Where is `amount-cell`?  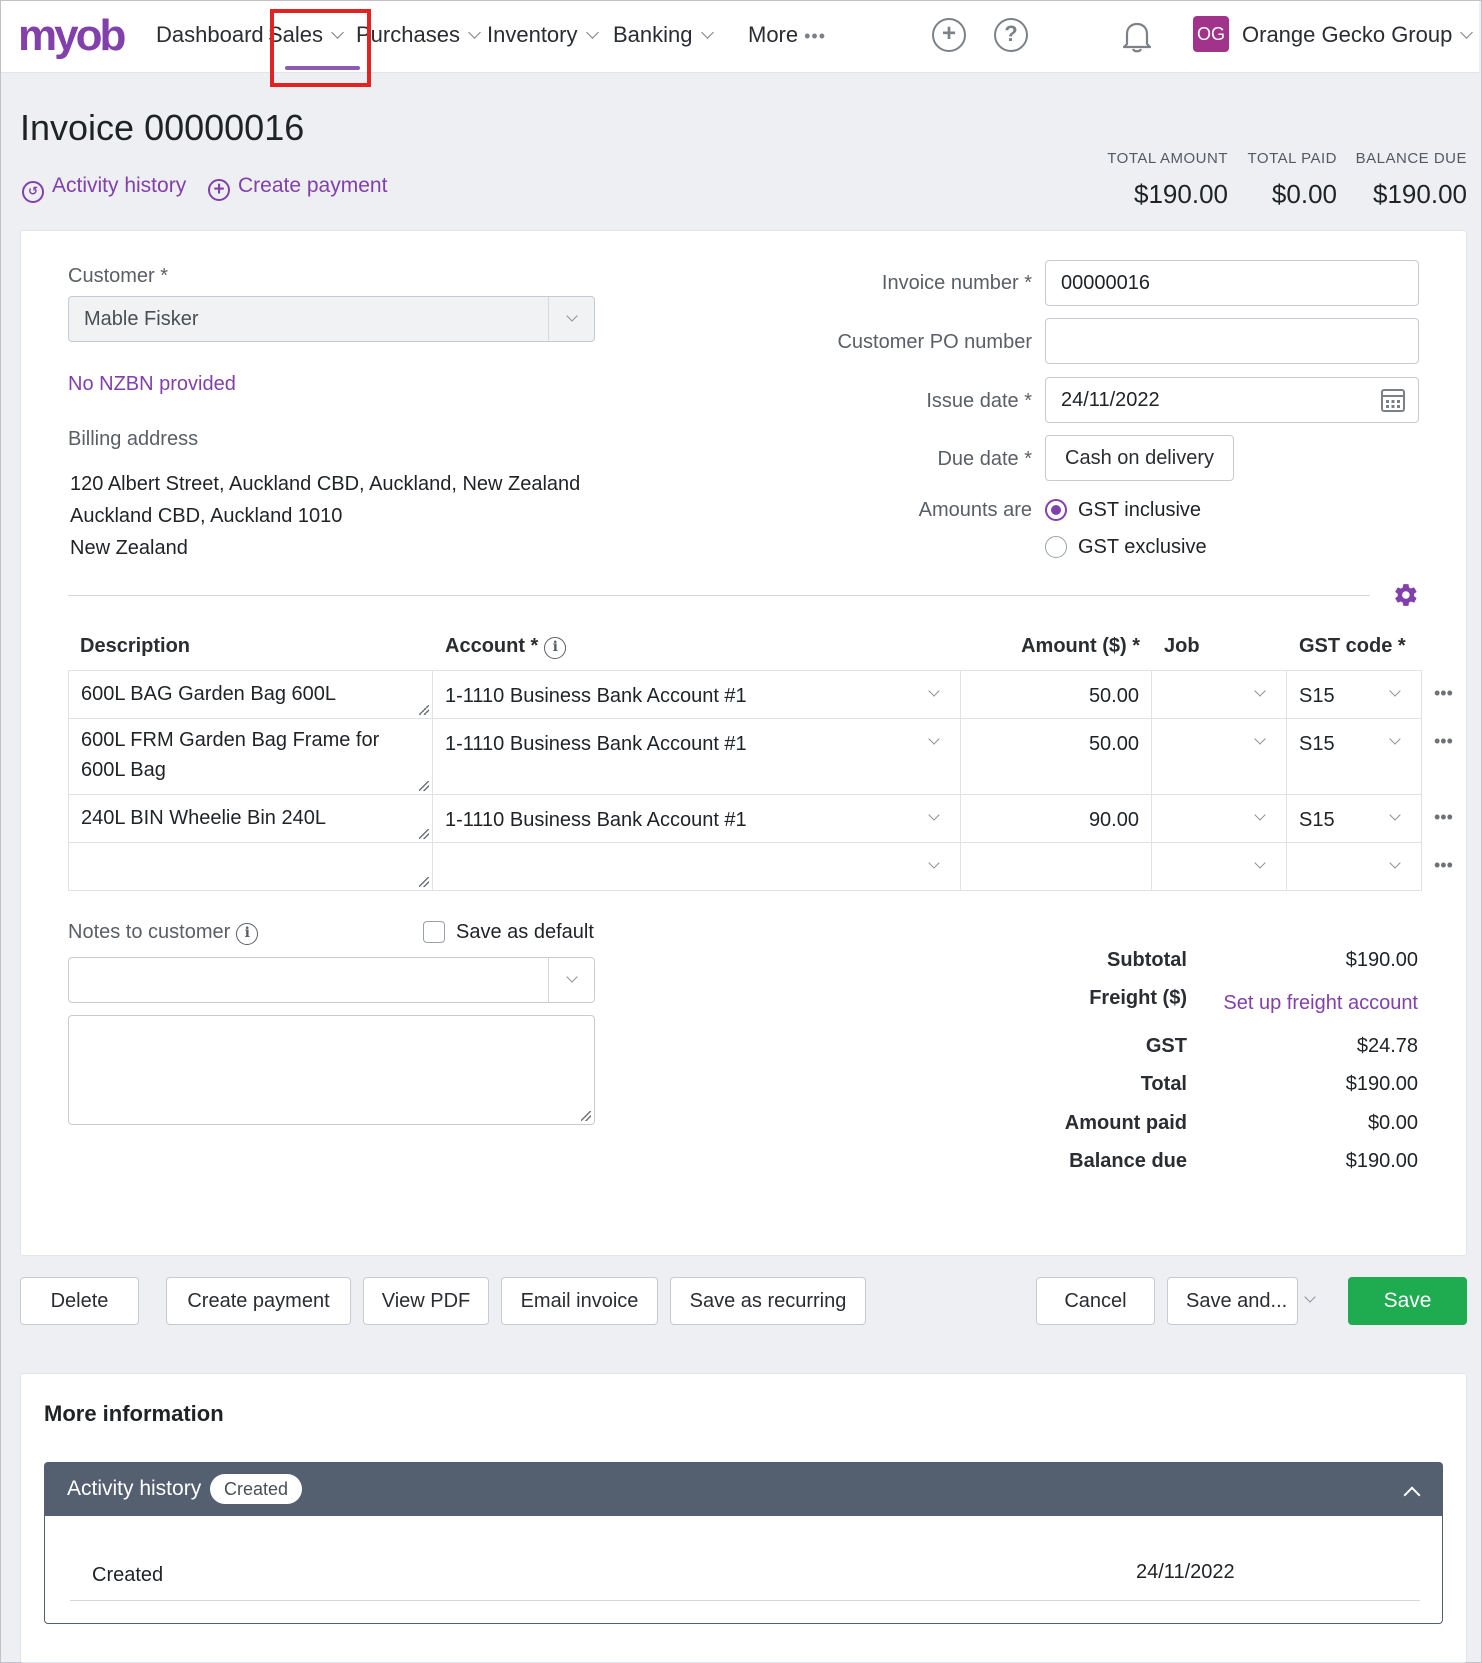
amount-cell is located at coordinates (1056, 866).